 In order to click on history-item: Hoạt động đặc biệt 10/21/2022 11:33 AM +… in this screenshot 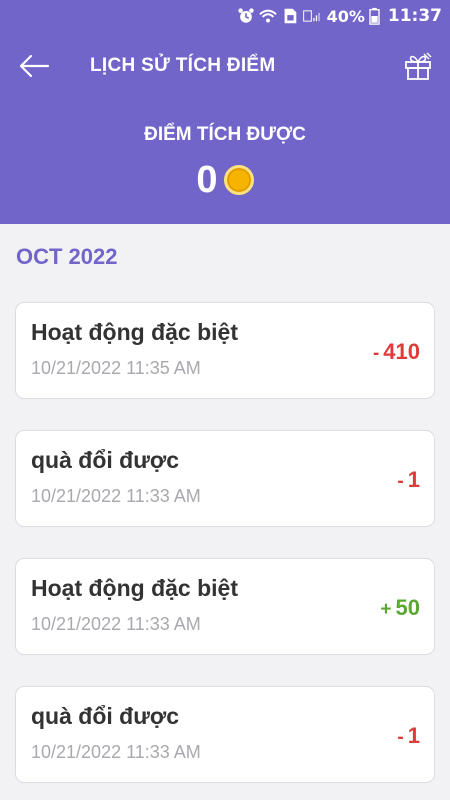, I will do `click(225, 606)`.